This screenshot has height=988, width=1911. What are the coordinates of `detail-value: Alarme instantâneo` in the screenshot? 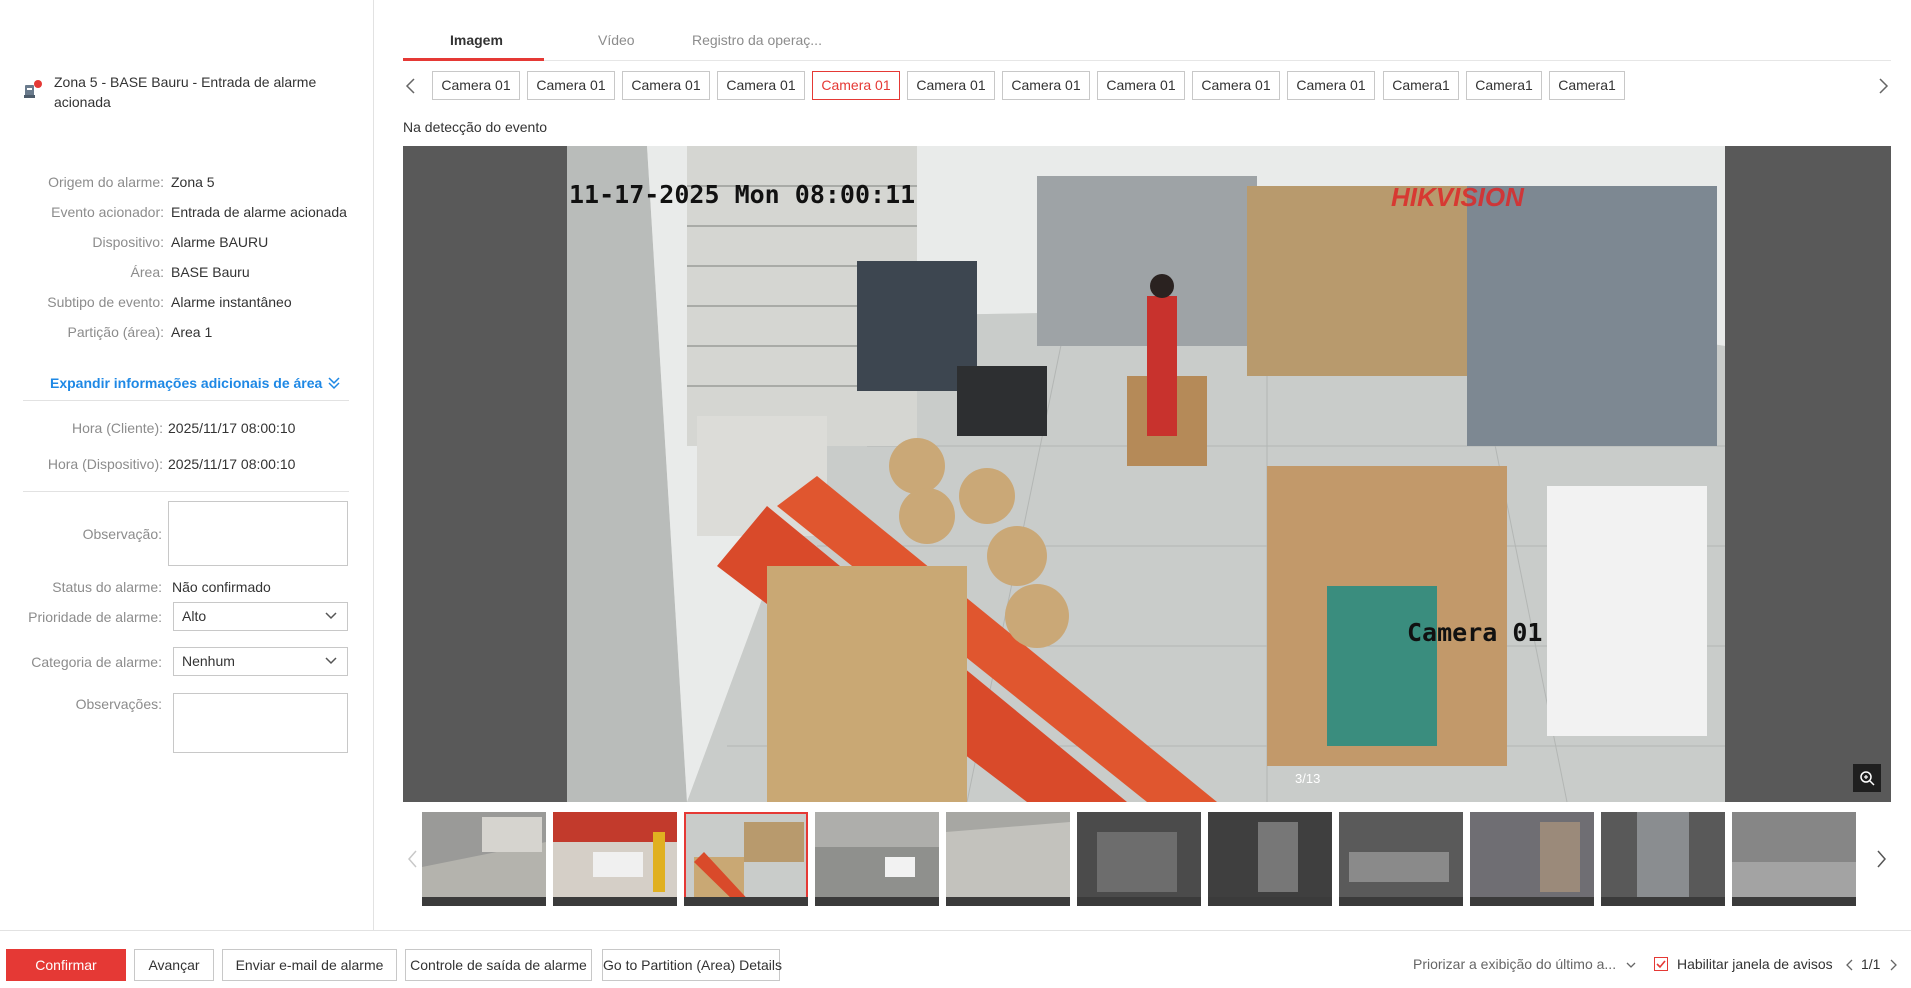 It's located at (231, 302).